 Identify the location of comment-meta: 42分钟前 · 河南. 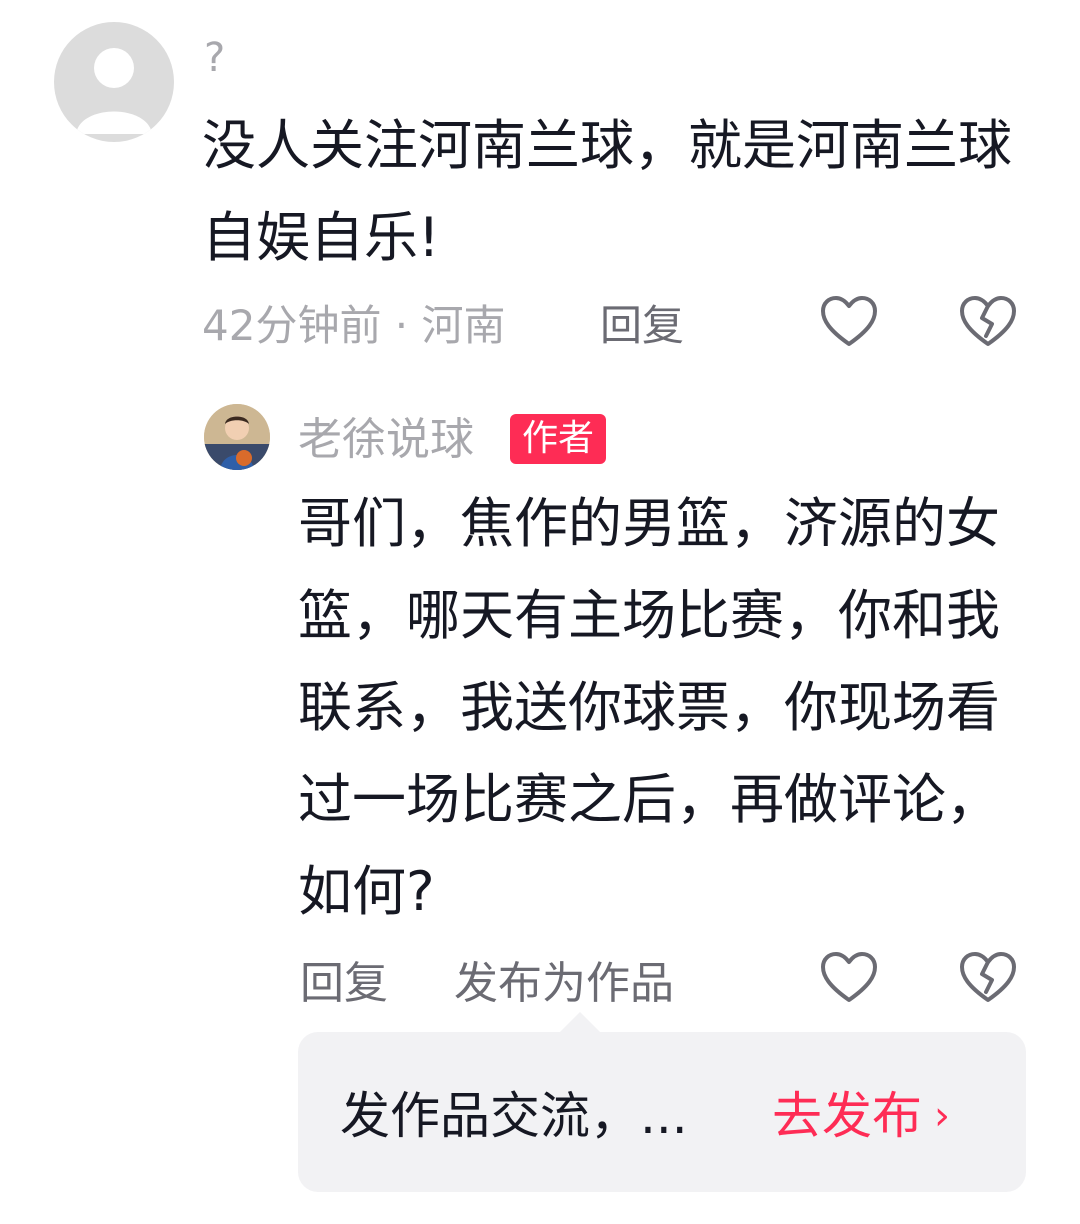
(354, 325).